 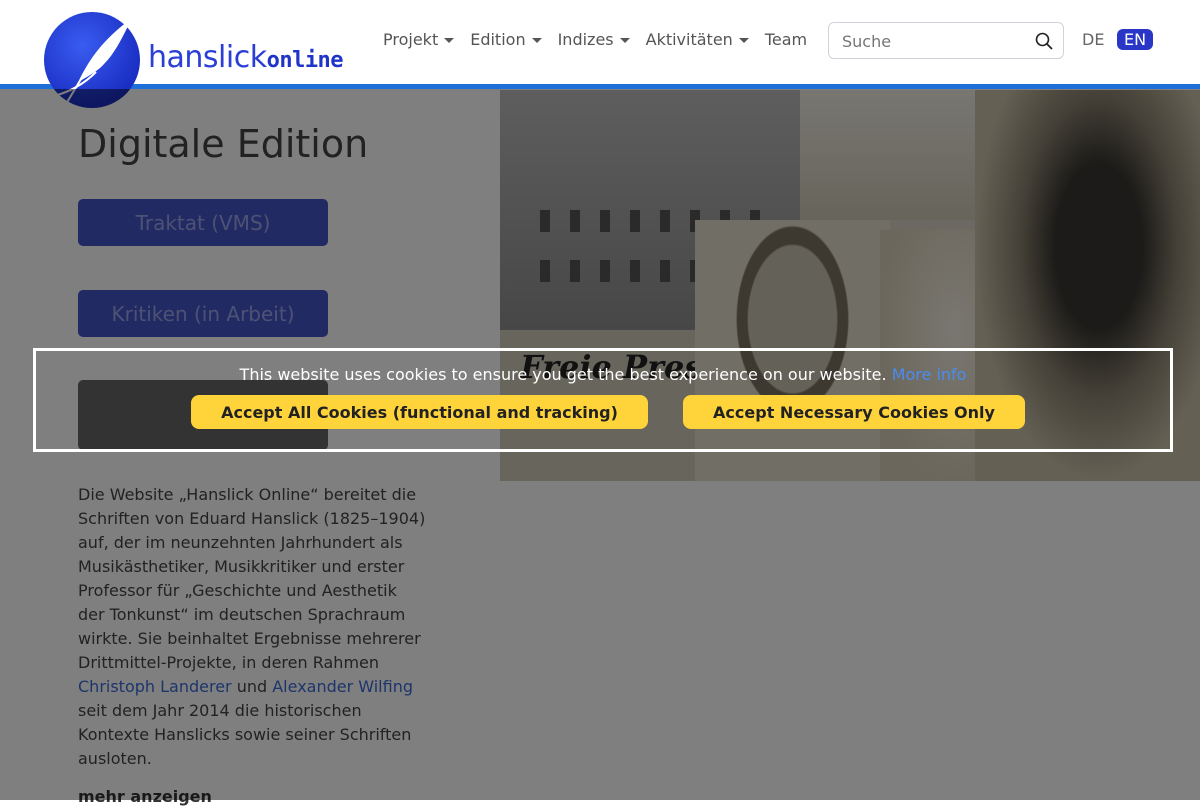 What do you see at coordinates (305, 60) in the screenshot?
I see `logo-text-suffix: online` at bounding box center [305, 60].